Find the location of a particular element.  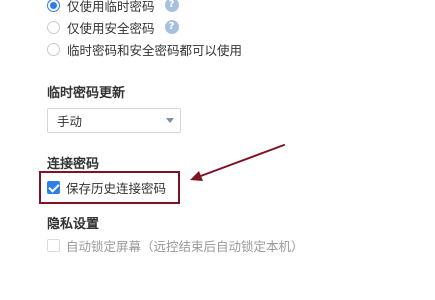

auto-lock-checkbox is located at coordinates (53, 245).